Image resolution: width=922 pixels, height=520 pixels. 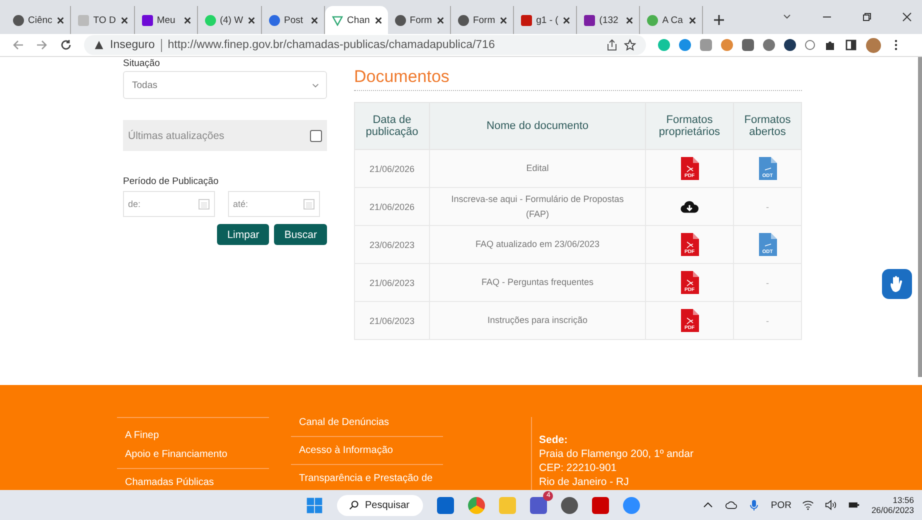 What do you see at coordinates (243, 234) in the screenshot?
I see `filter-button: Limpar` at bounding box center [243, 234].